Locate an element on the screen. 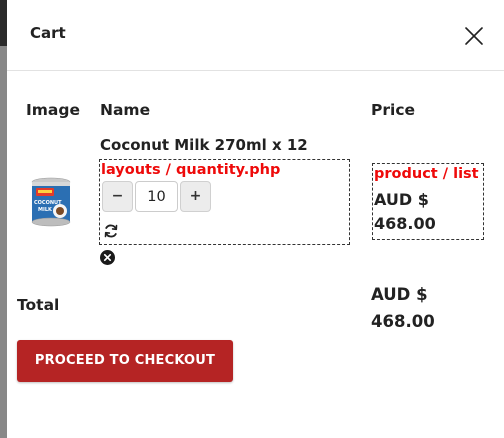  debug-quantity-template-label: layouts / quantity.php is located at coordinates (191, 170).